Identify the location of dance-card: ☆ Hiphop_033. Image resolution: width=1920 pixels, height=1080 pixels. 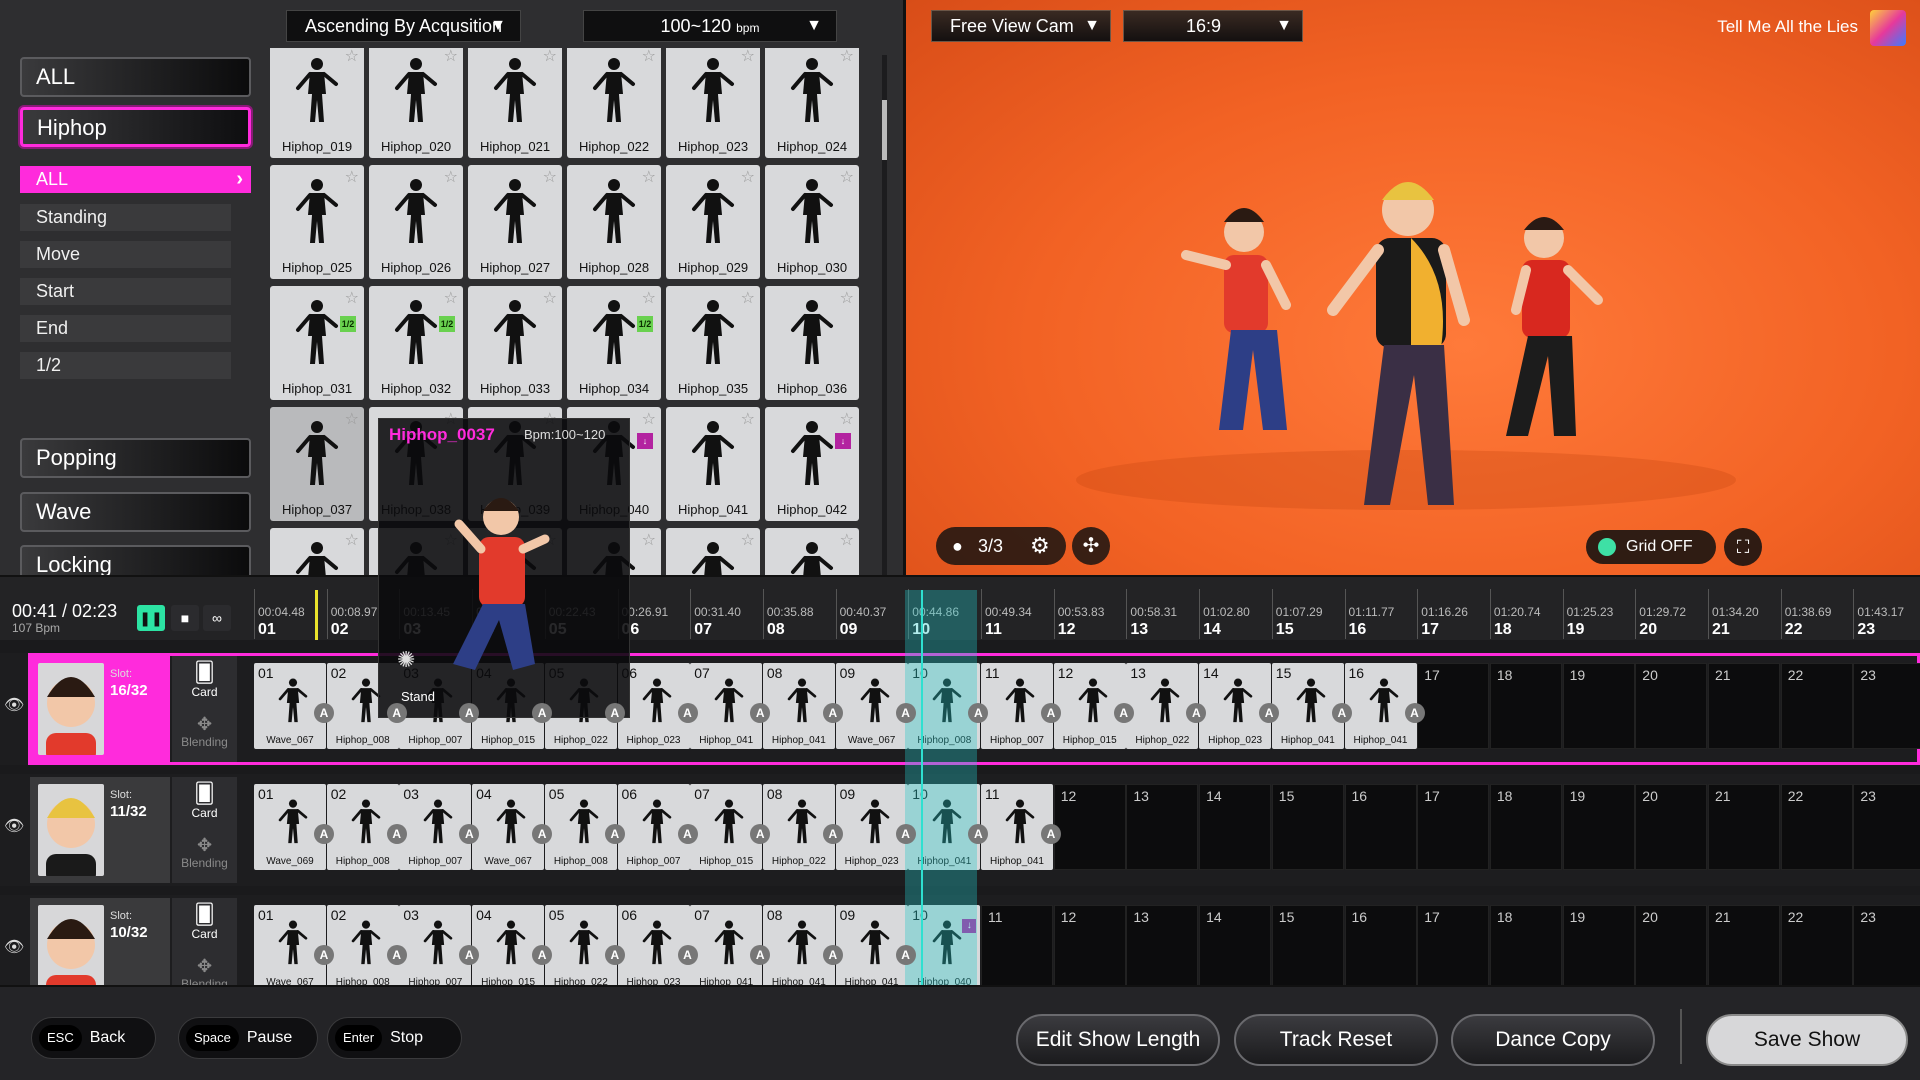
(515, 343).